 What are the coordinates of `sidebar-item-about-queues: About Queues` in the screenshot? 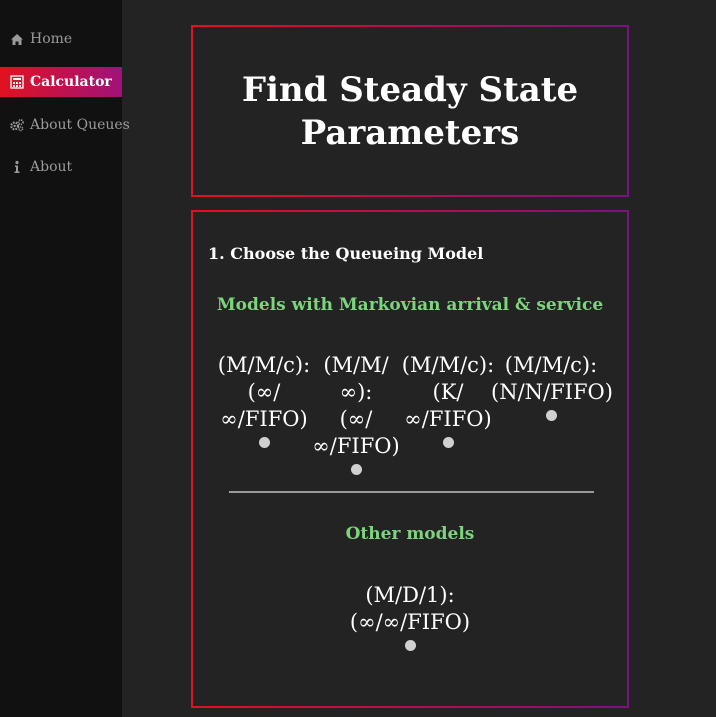 It's located at (65, 125).